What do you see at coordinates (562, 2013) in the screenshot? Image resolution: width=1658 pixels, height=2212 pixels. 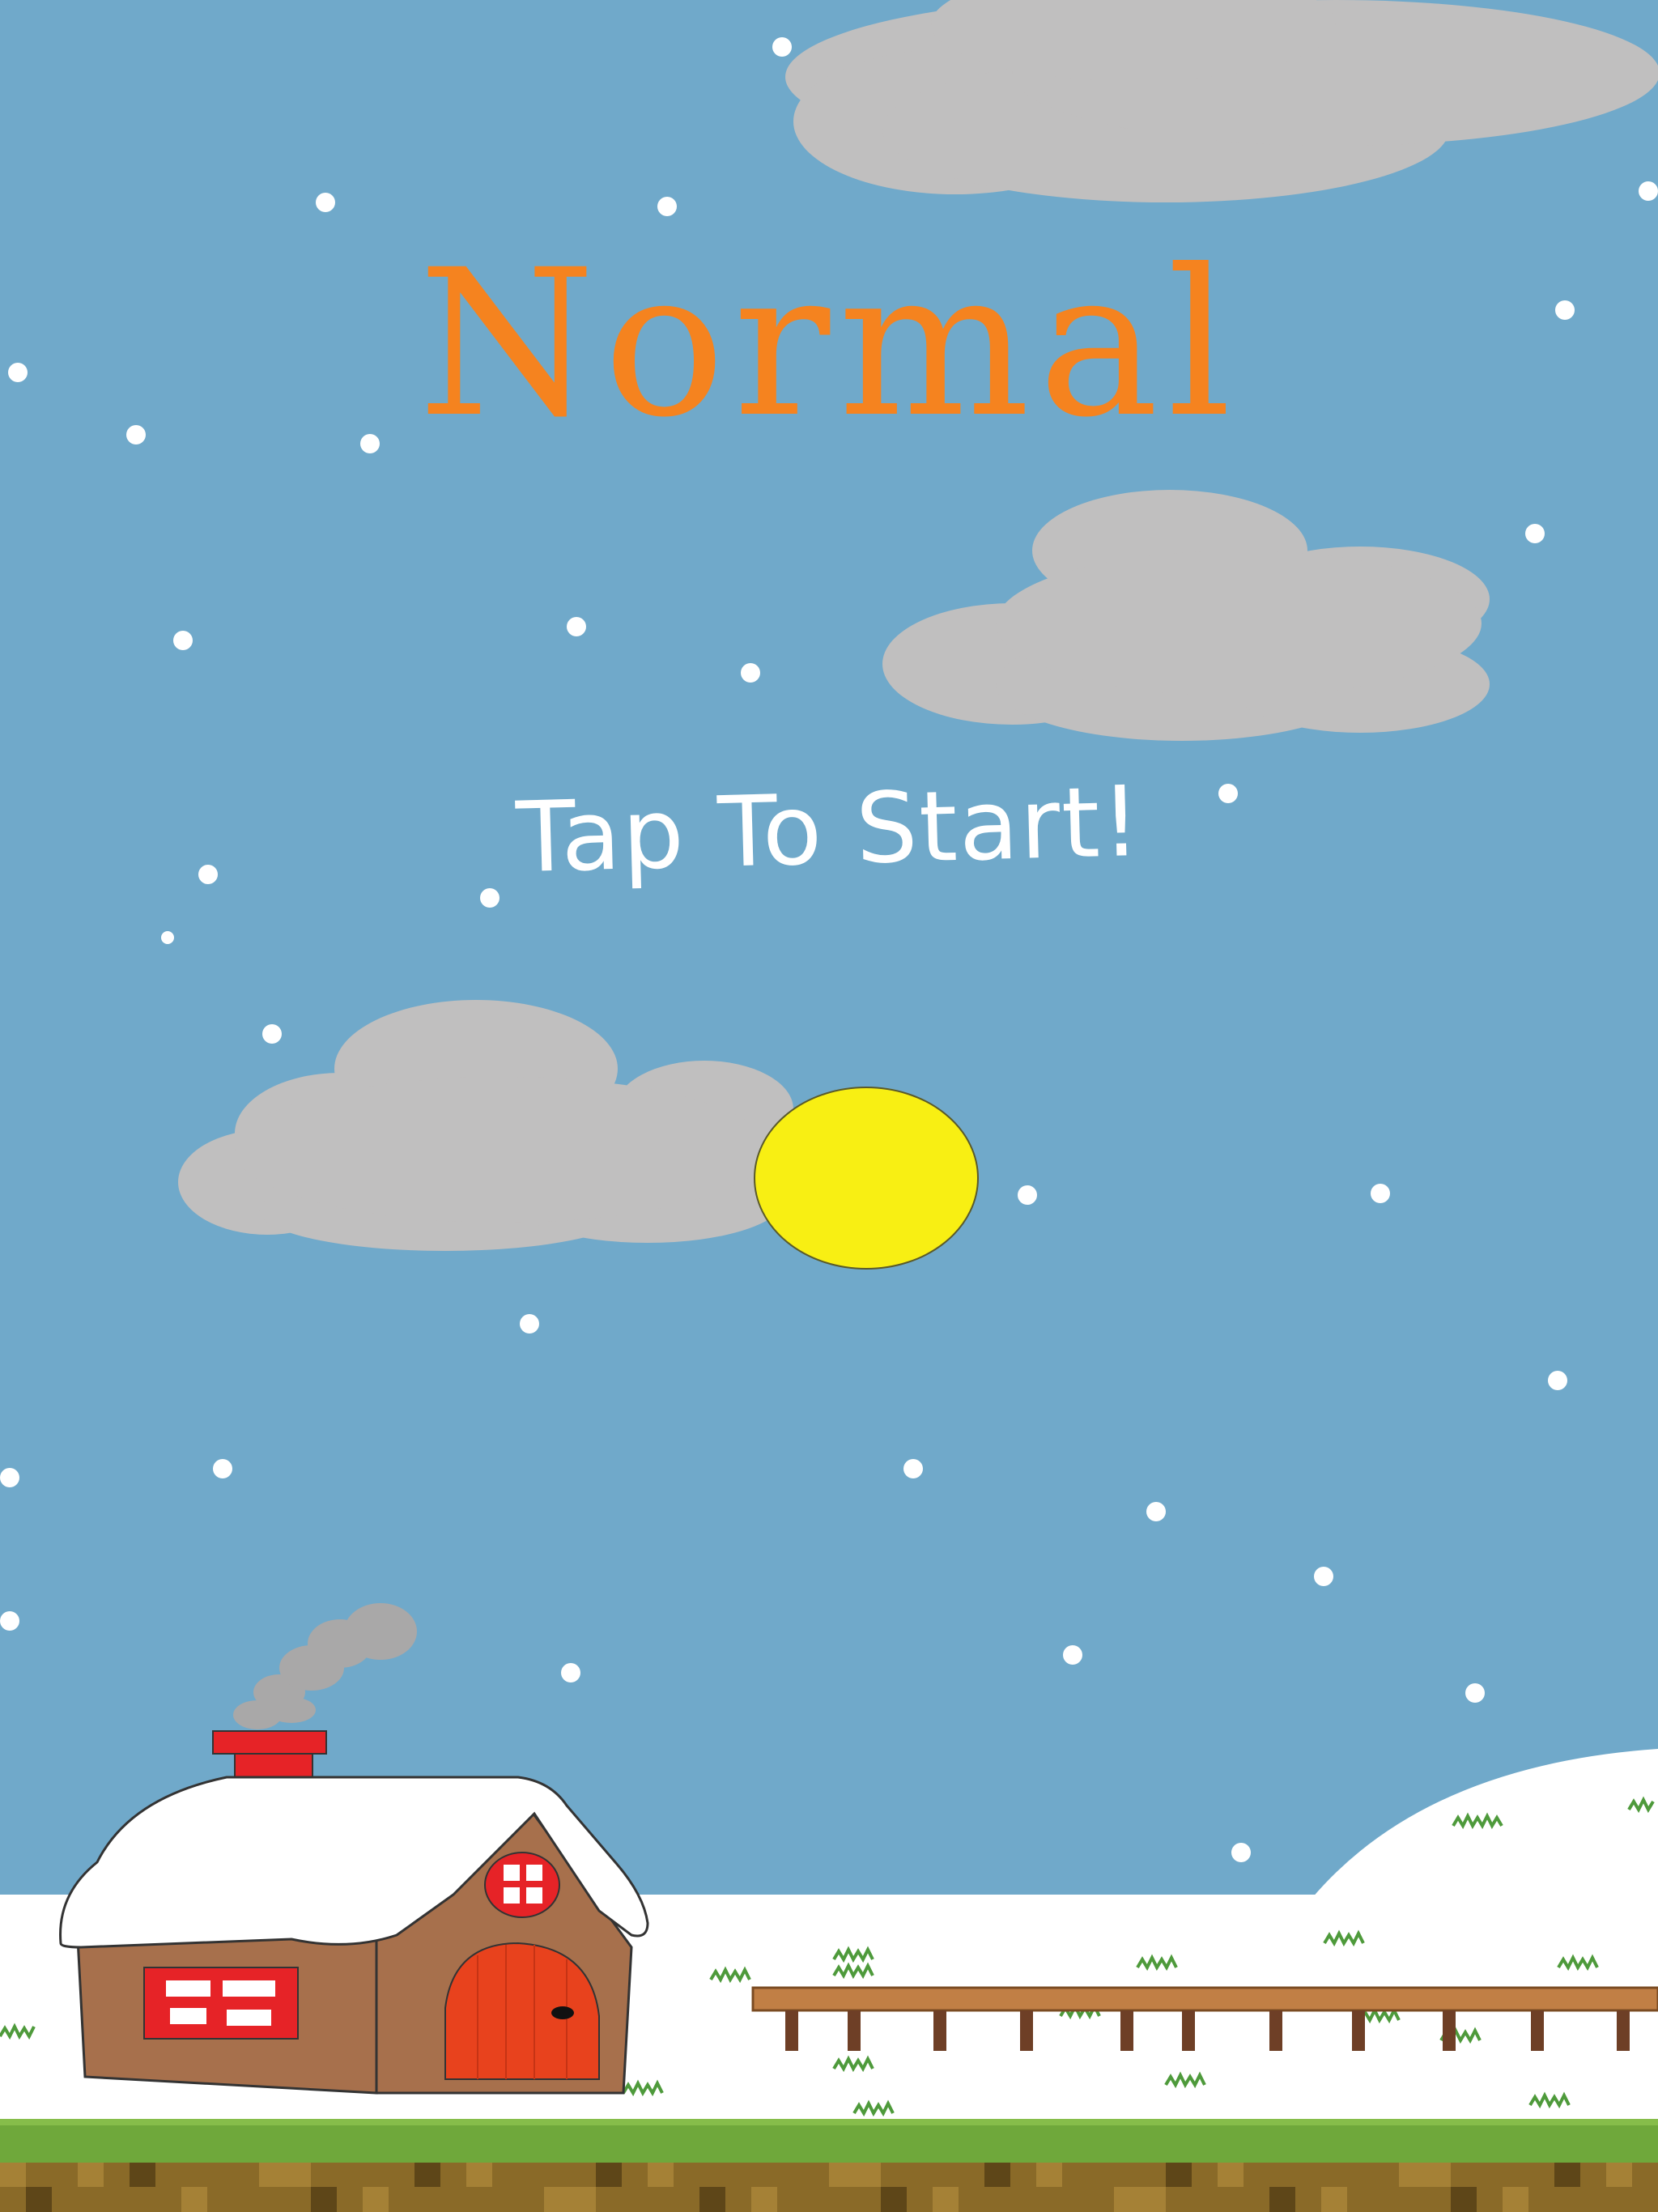 I see `door-knob` at bounding box center [562, 2013].